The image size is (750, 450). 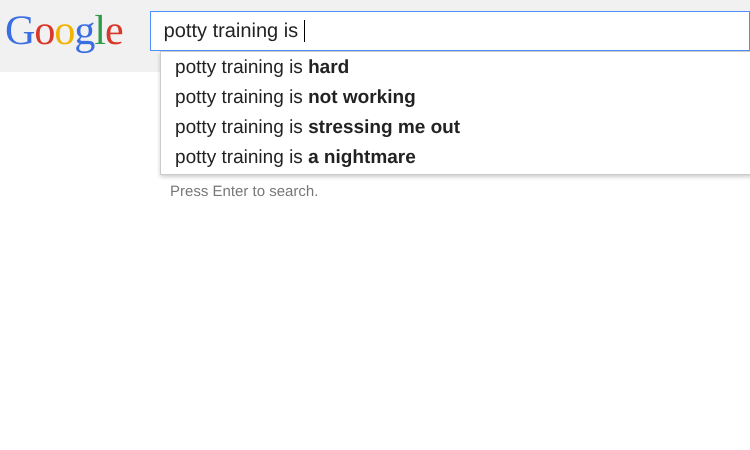 I want to click on suggestion-item: potty training is a nightmare, so click(x=455, y=158).